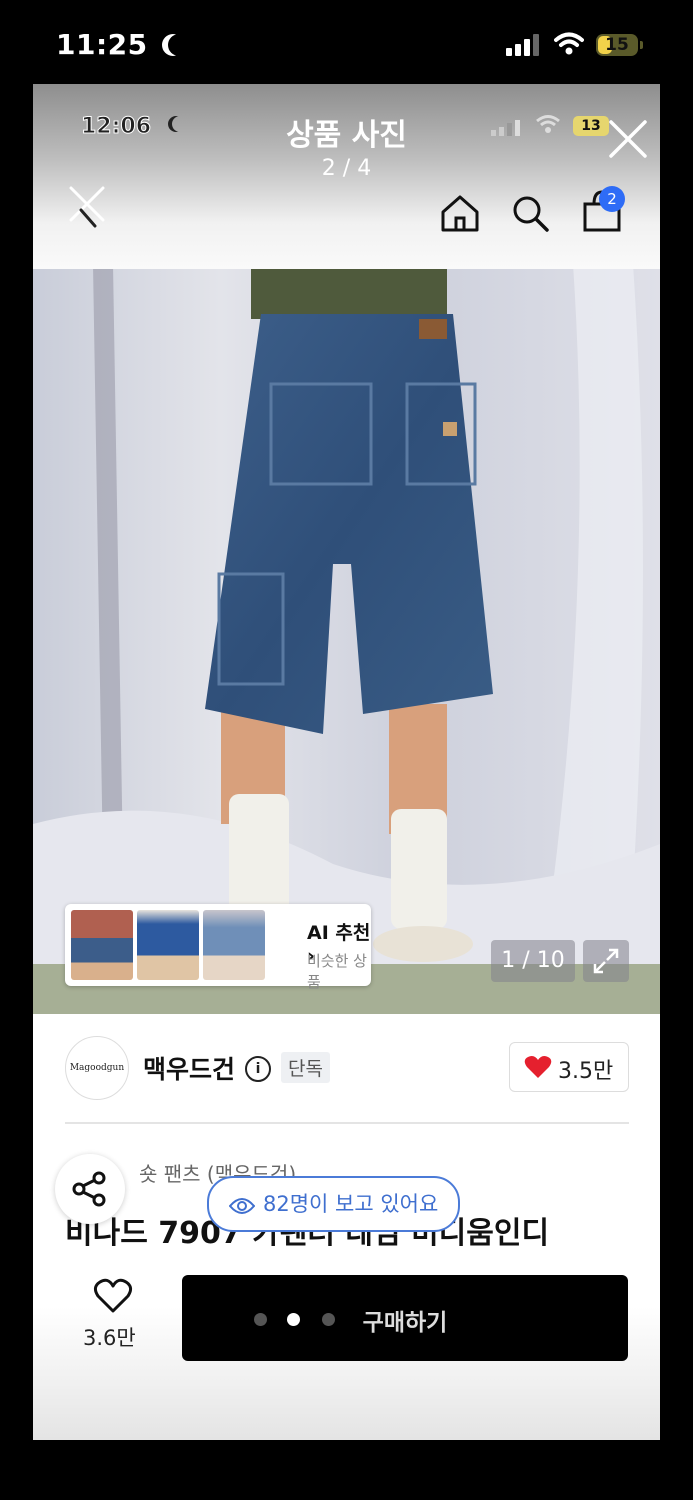 The height and width of the screenshot is (1500, 693). I want to click on cart-badge: 2, so click(612, 199).